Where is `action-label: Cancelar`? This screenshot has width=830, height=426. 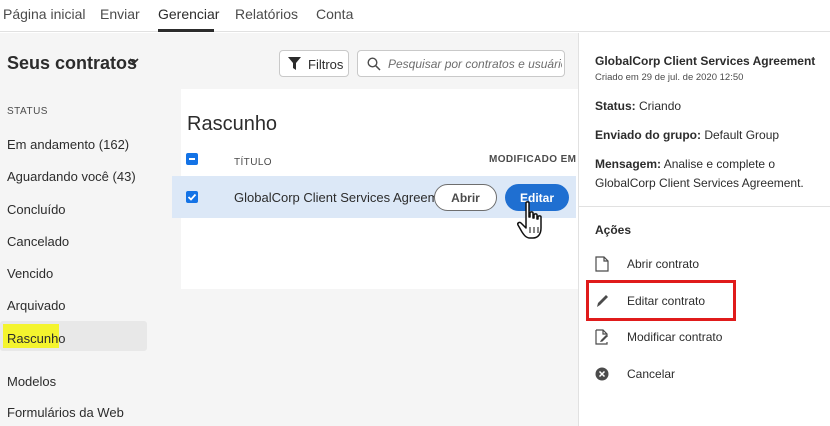 action-label: Cancelar is located at coordinates (651, 374).